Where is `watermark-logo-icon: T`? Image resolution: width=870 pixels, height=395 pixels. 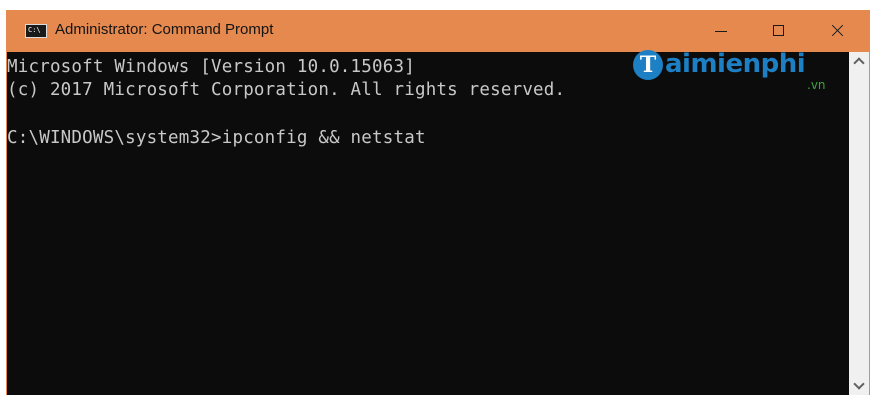
watermark-logo-icon: T is located at coordinates (648, 65).